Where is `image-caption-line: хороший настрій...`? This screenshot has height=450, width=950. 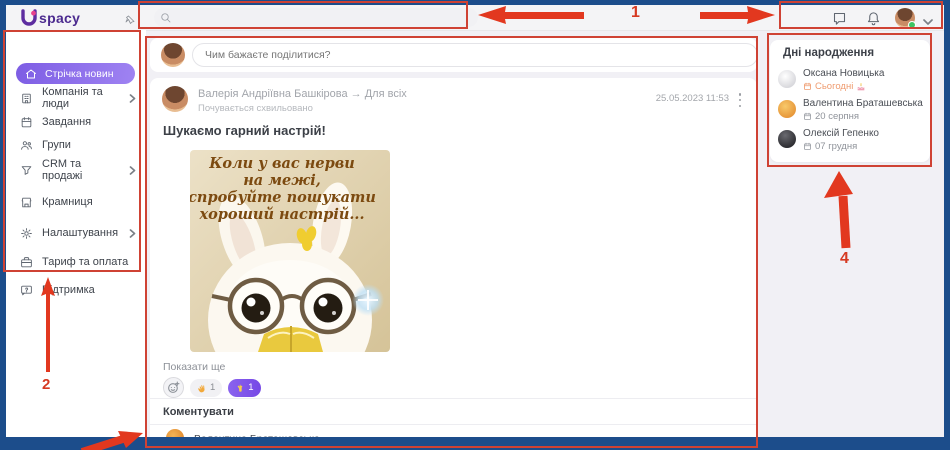
image-caption-line: хороший настрій... is located at coordinates (281, 214).